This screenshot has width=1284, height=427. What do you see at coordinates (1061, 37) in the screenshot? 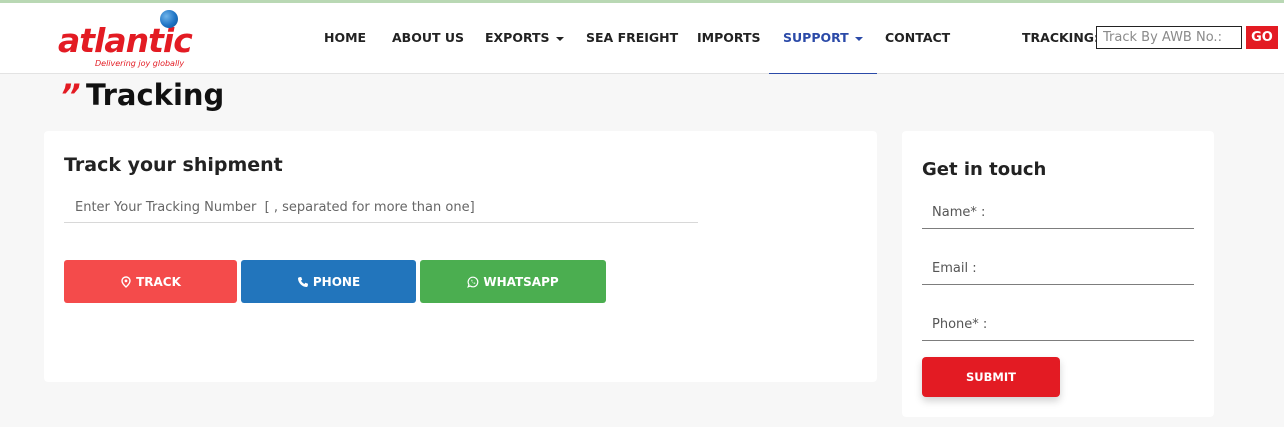
I see `header-tracking-label: TRACKING:` at bounding box center [1061, 37].